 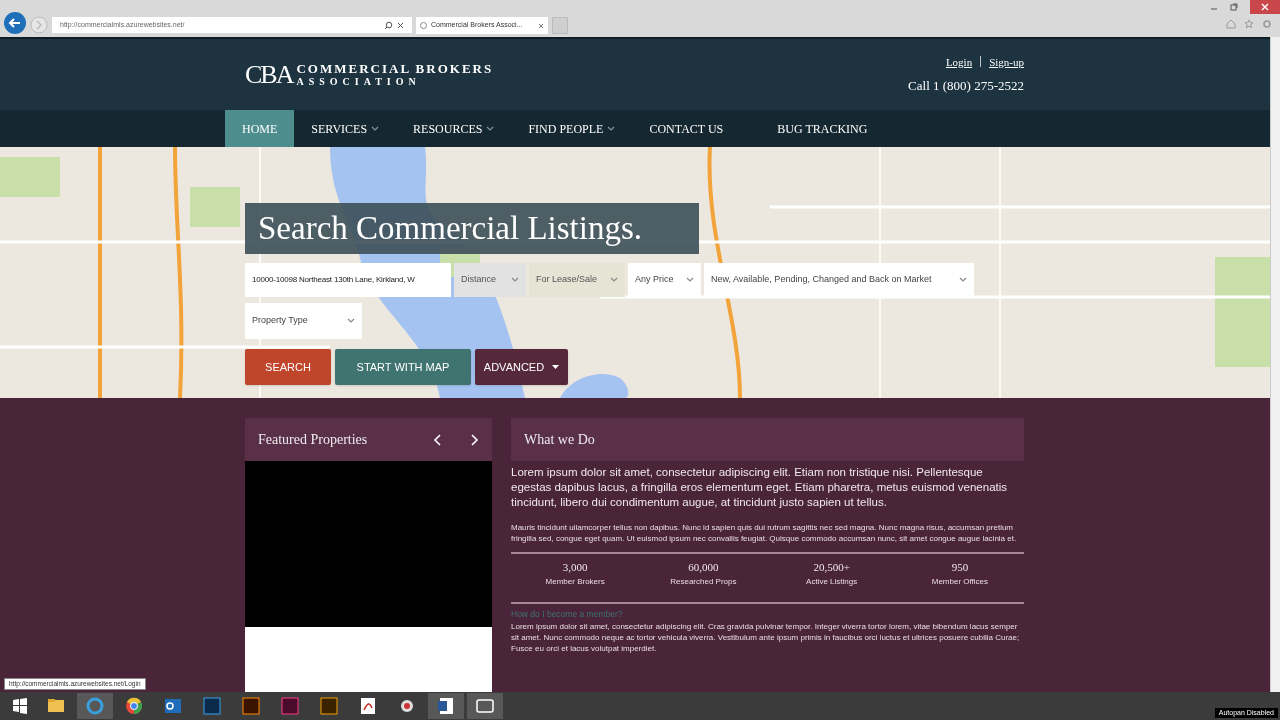 I want to click on panel-title: Featured Properties, so click(x=313, y=440).